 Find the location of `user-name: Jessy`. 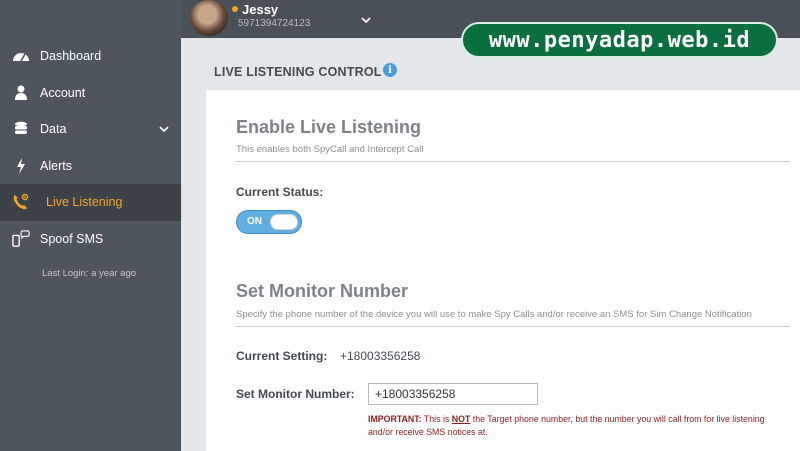

user-name: Jessy is located at coordinates (260, 9).